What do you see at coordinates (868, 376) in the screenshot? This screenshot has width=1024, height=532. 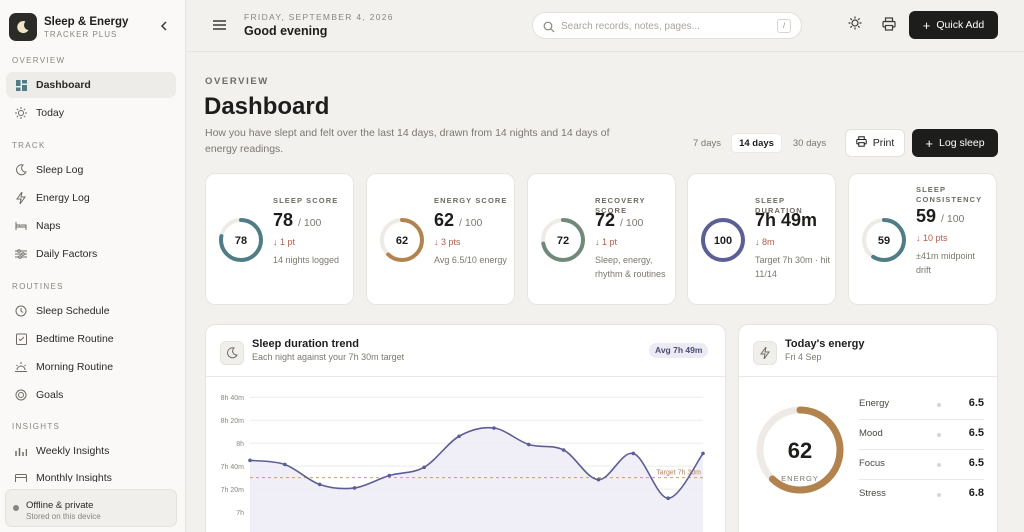 I see `divider` at bounding box center [868, 376].